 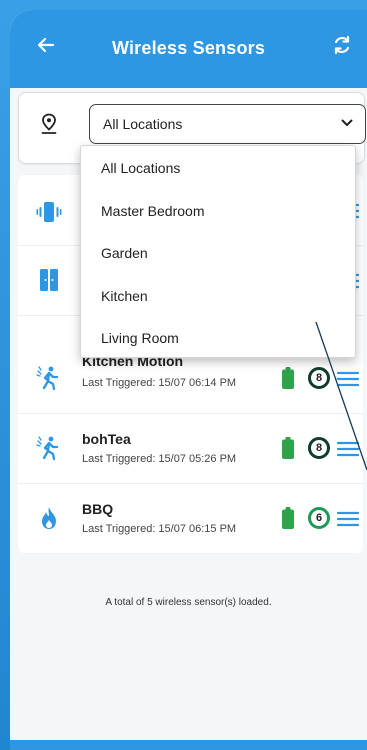 I want to click on location-select: All Locations, so click(x=227, y=124).